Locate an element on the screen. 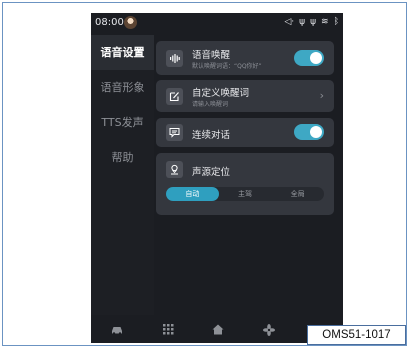  custom-wake-subtitle: 请输入唤醒词 is located at coordinates (210, 104).